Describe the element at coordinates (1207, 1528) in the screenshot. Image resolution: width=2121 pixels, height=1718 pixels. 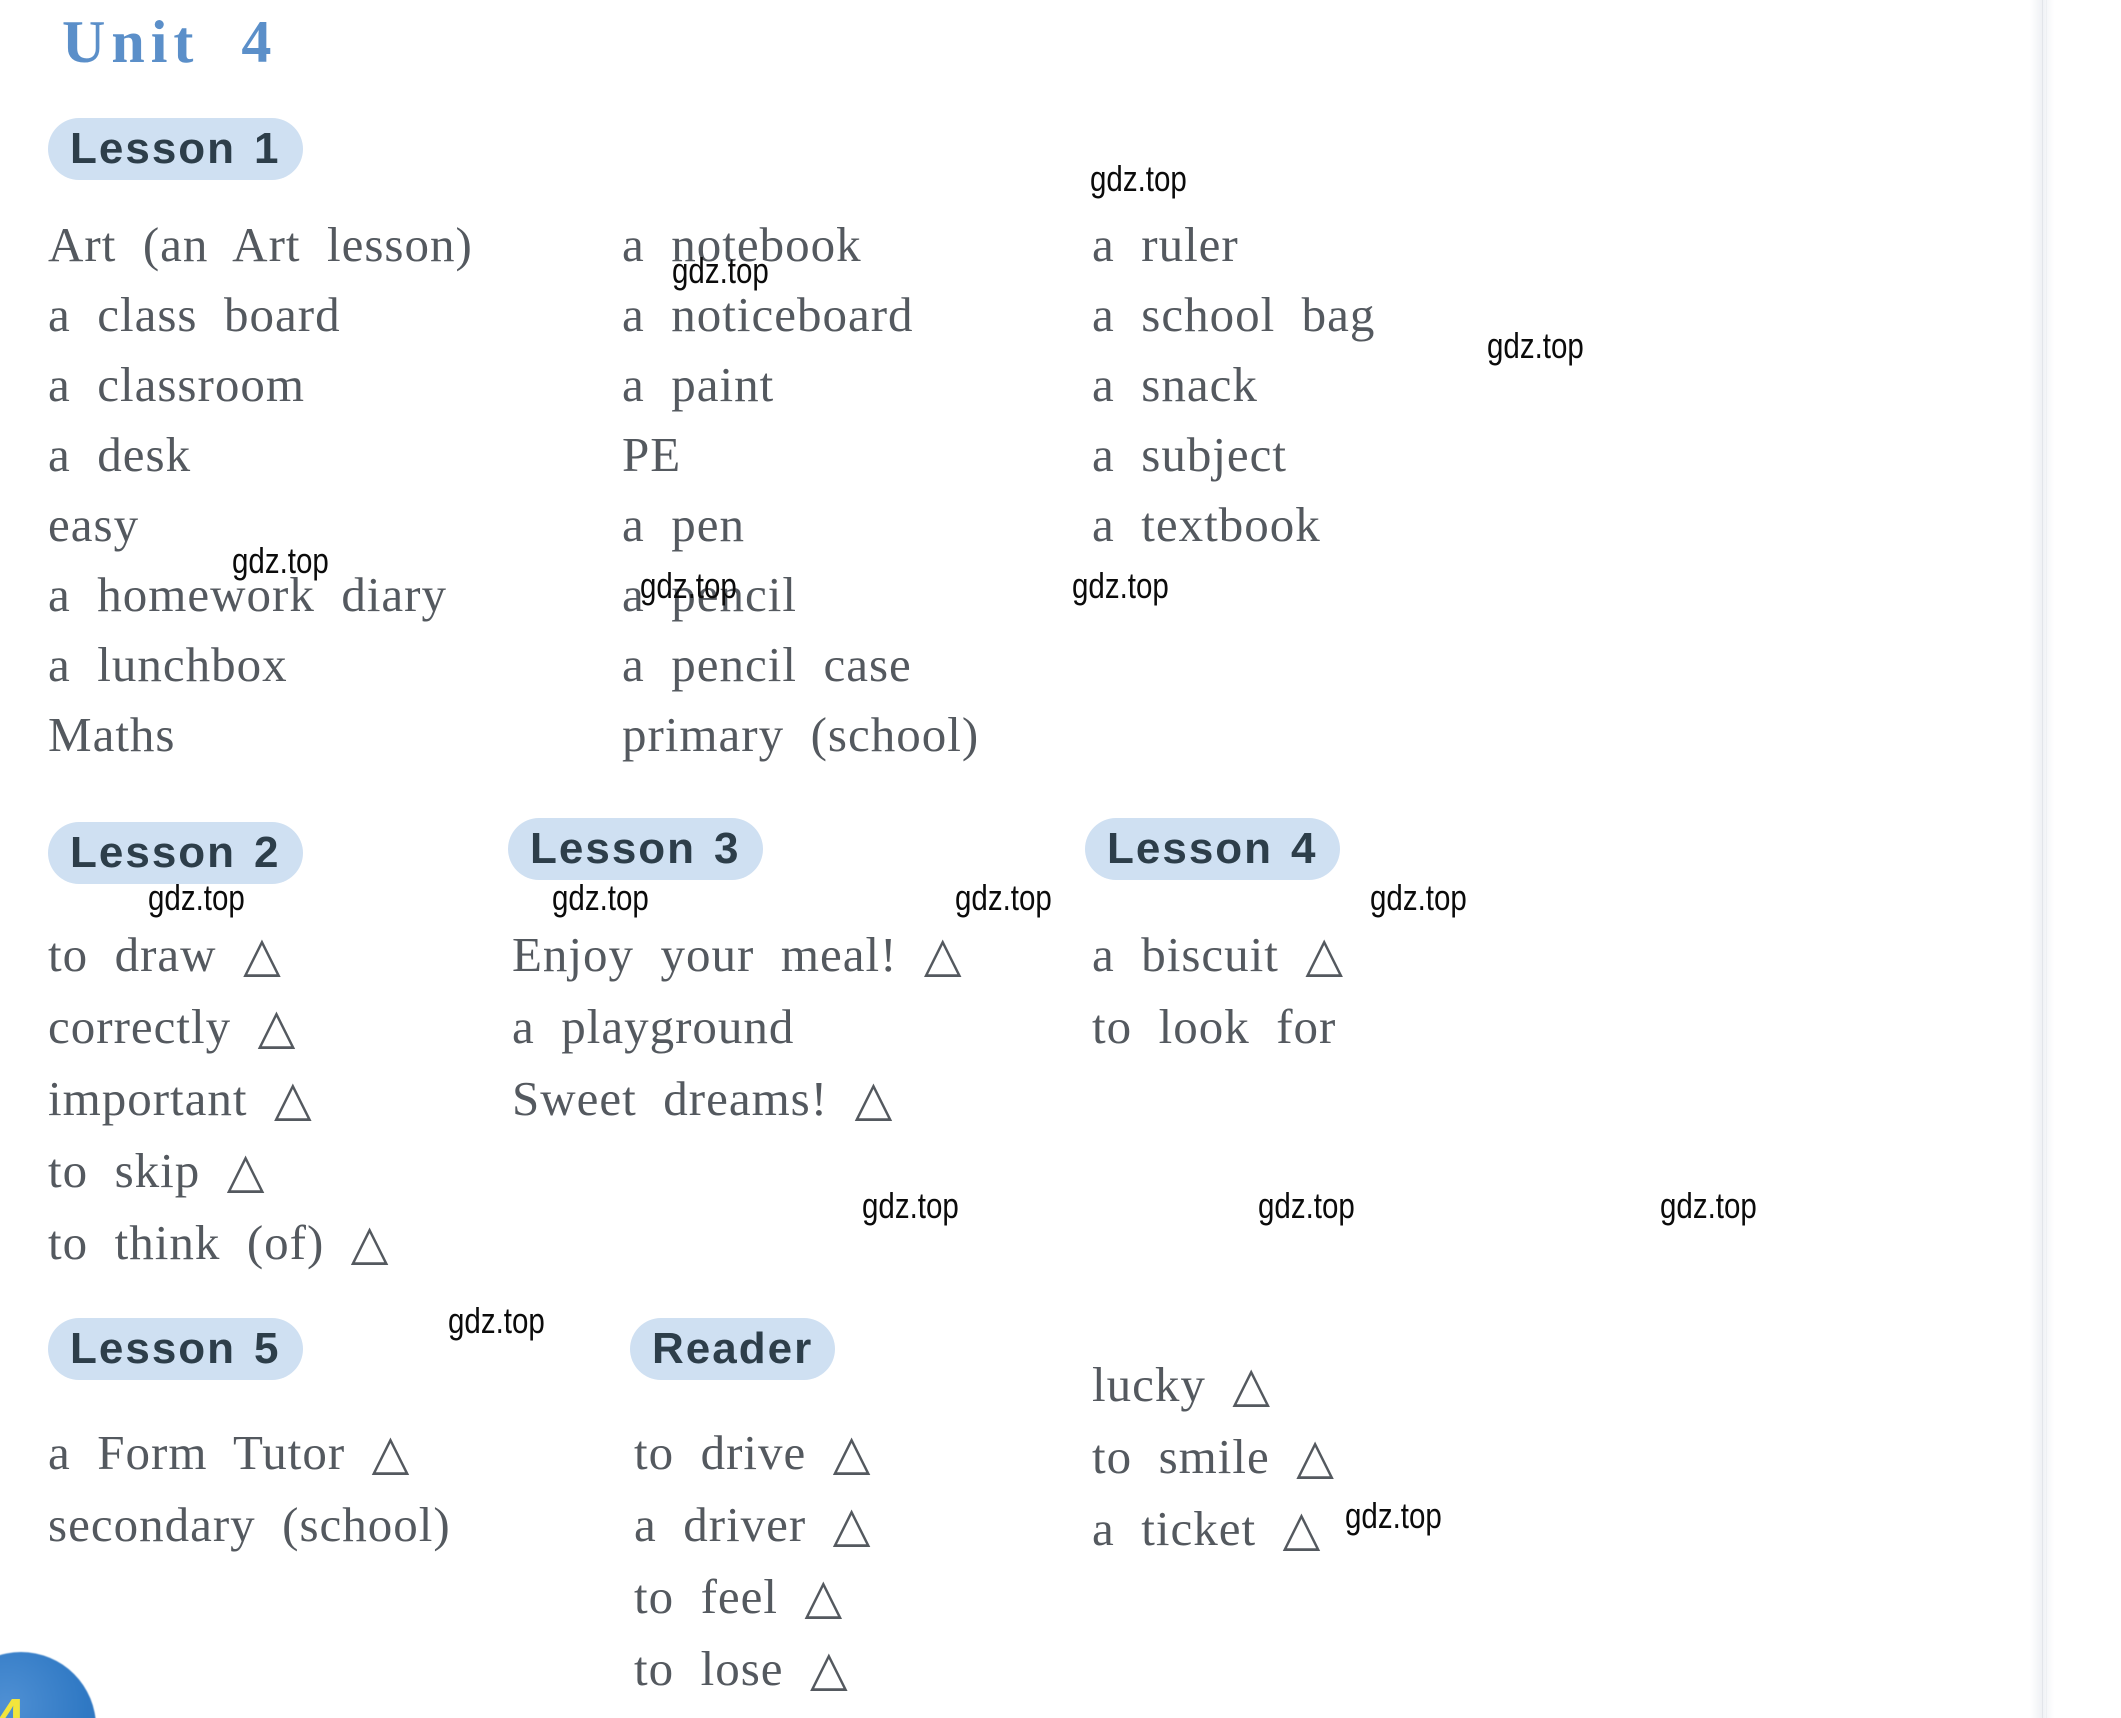
I see `vocab-item: a ticket △` at that location.